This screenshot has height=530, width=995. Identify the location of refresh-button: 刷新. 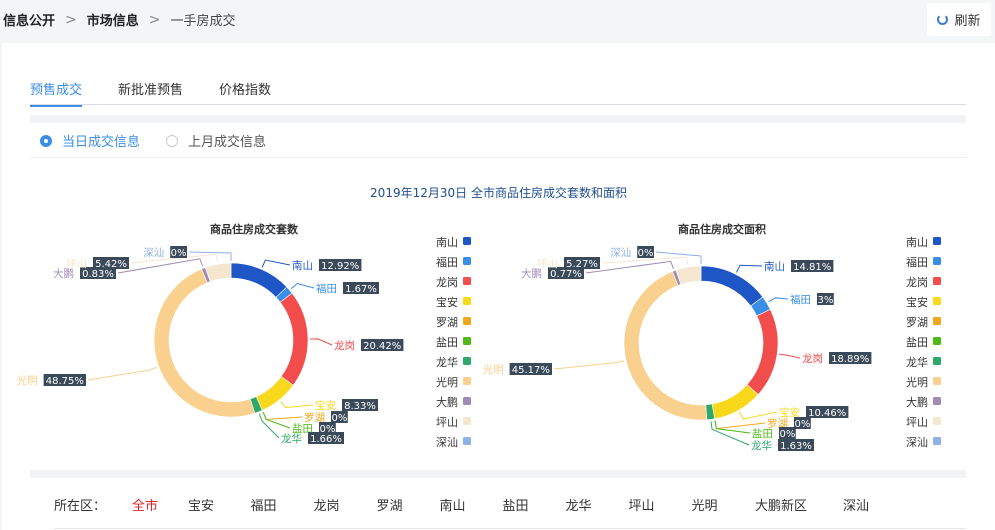
(959, 19).